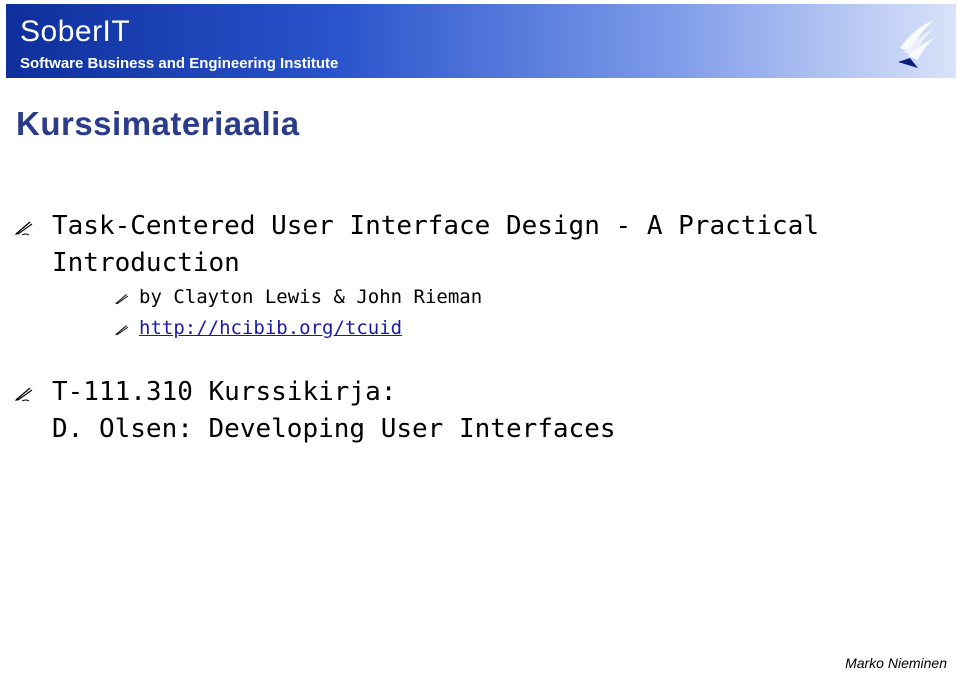 The width and height of the screenshot is (959, 673). What do you see at coordinates (158, 123) in the screenshot?
I see `slide-title: Kurssimateriaalia` at bounding box center [158, 123].